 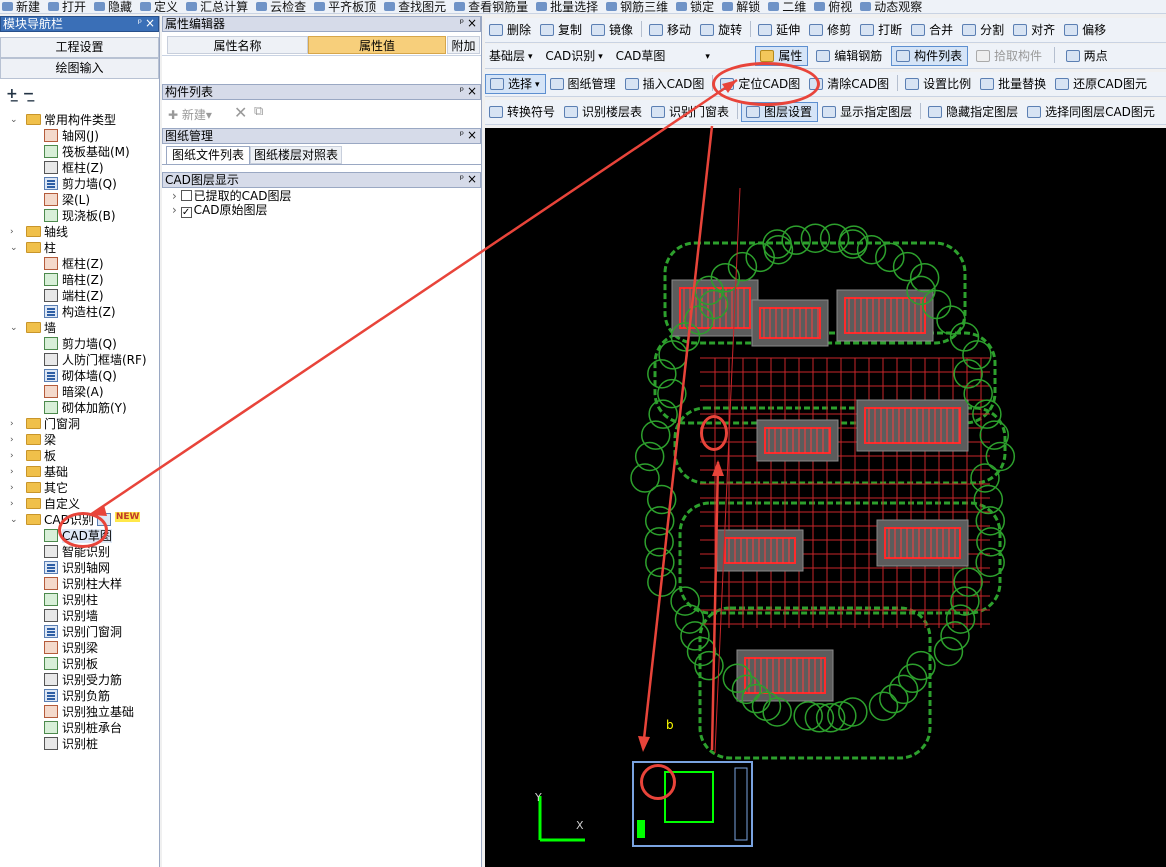 What do you see at coordinates (79, 120) in the screenshot?
I see `tree-folder: ⌄ 常用构件类型` at bounding box center [79, 120].